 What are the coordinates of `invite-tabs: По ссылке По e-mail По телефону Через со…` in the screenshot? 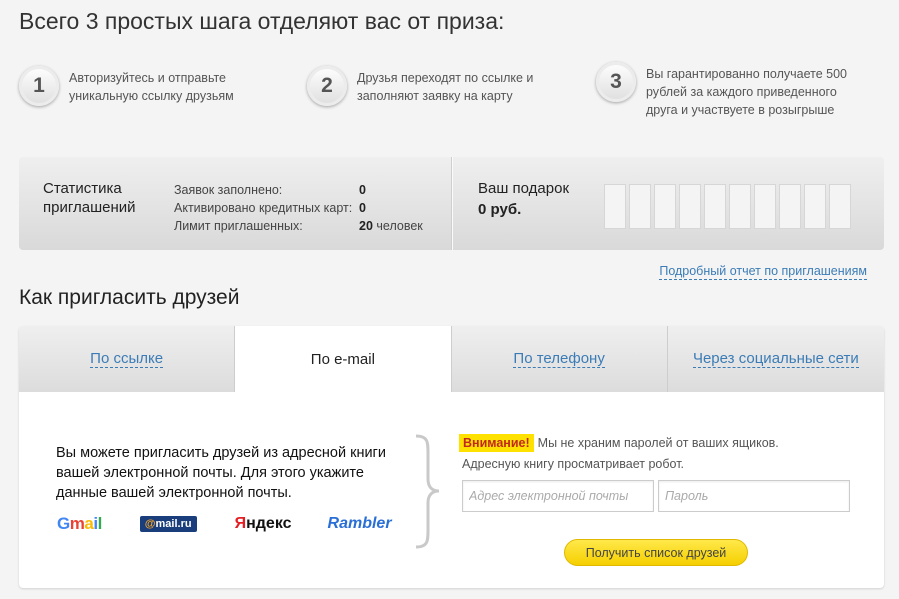 It's located at (451, 359).